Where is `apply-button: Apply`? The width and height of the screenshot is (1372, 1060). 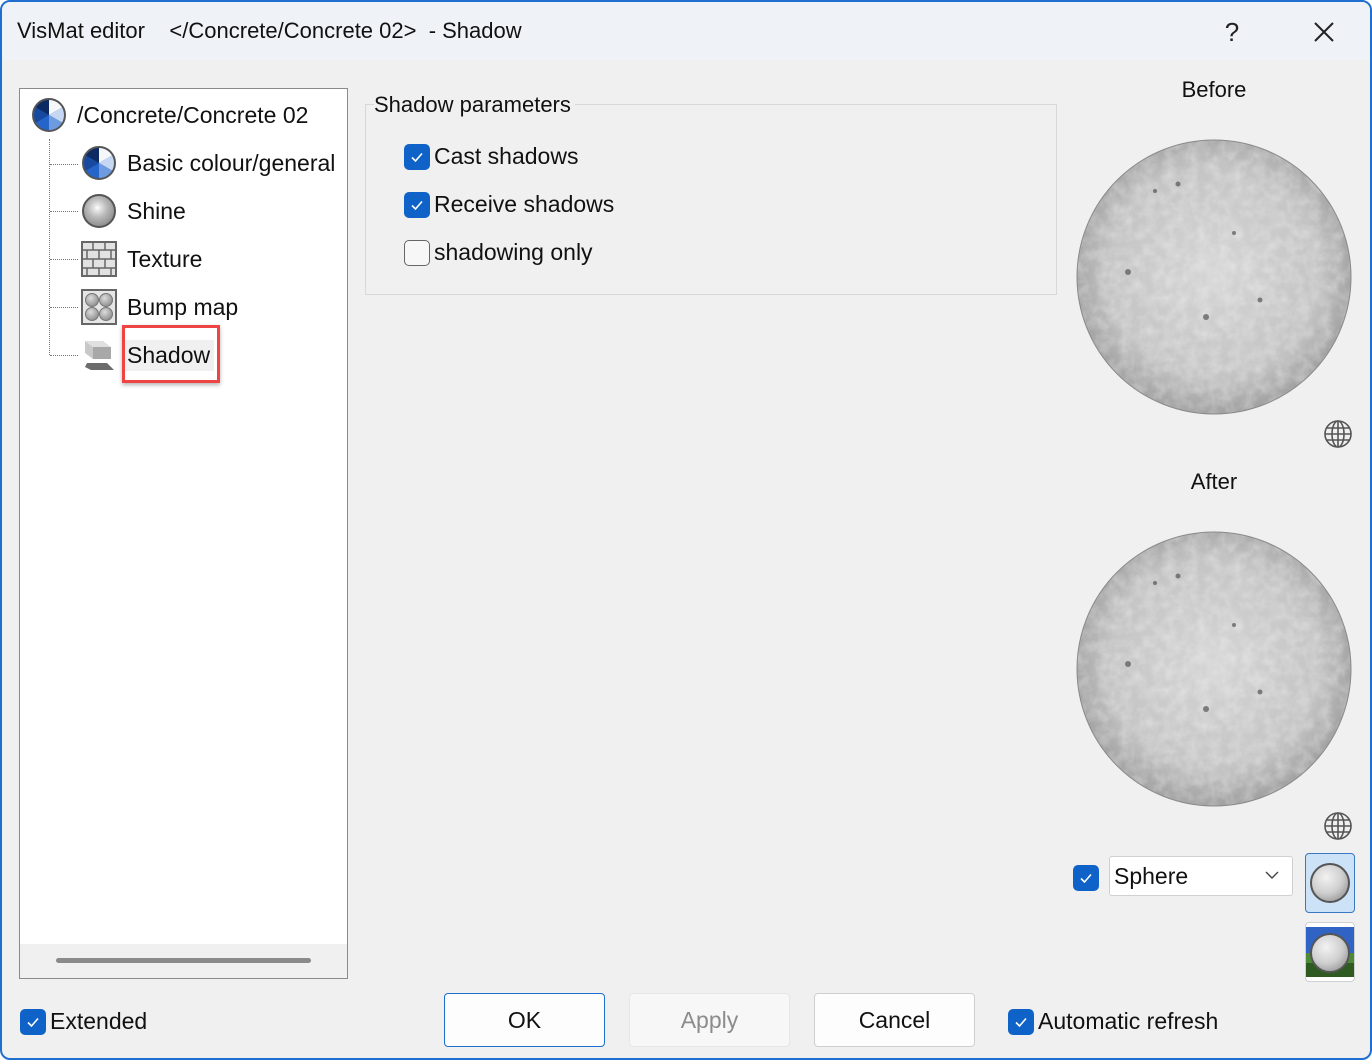 apply-button: Apply is located at coordinates (709, 1020).